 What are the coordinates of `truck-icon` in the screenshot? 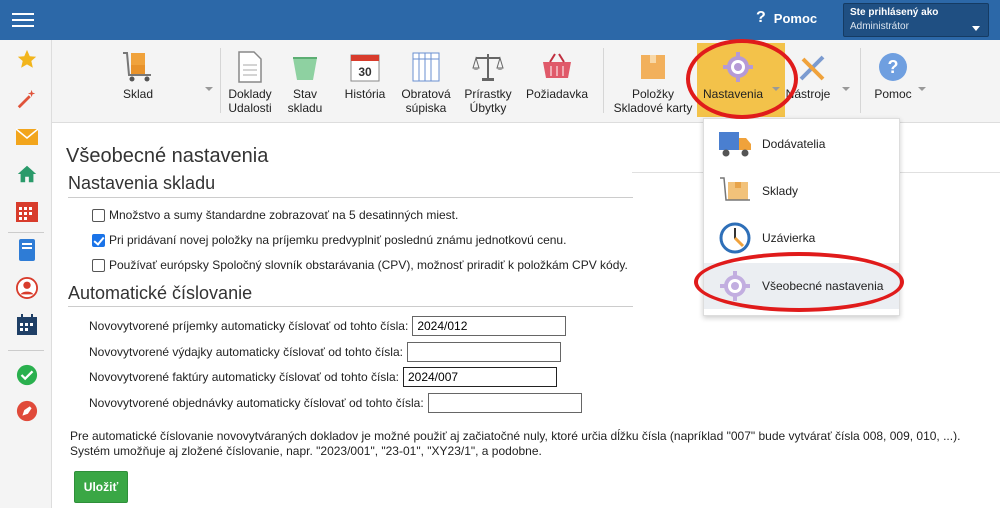 It's located at (735, 144).